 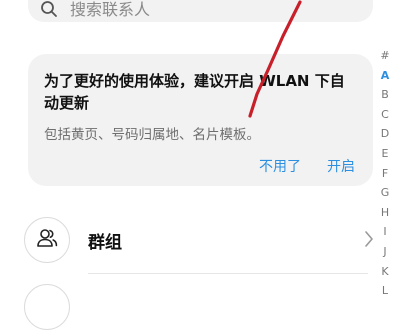 I want to click on alphabet-index-item: L, so click(x=385, y=291).